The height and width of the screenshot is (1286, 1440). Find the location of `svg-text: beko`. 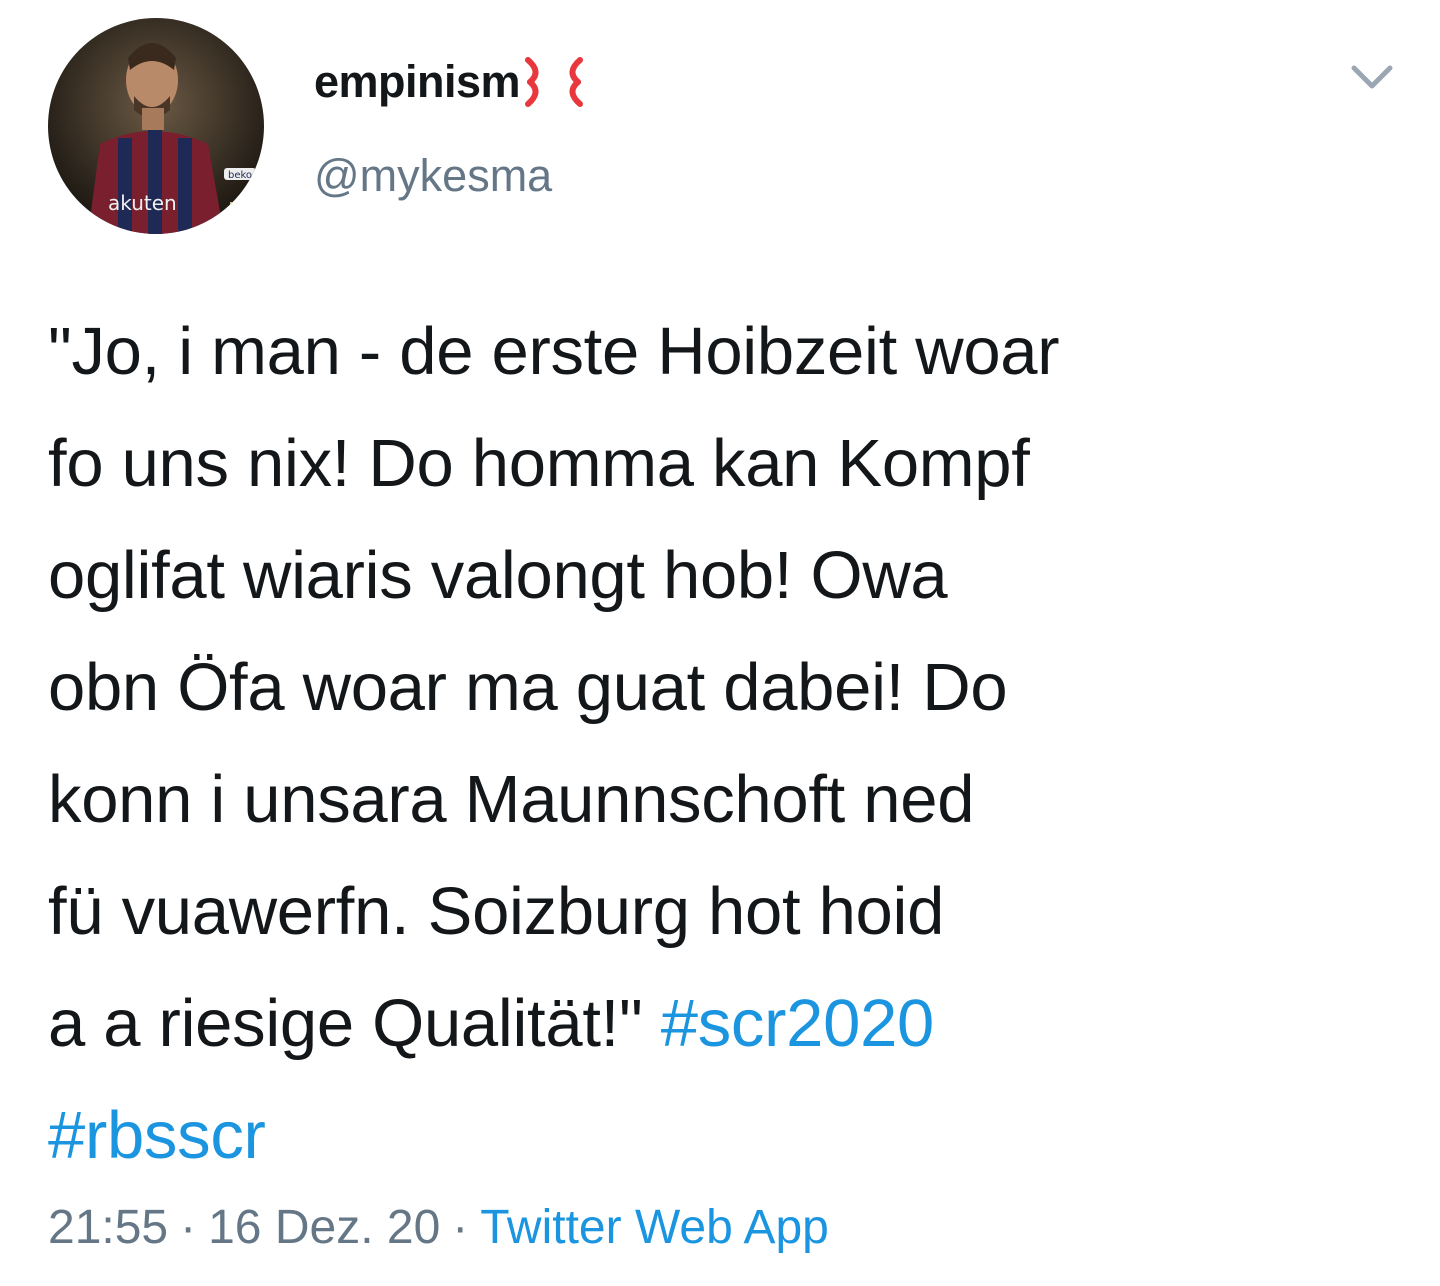

svg-text: beko is located at coordinates (240, 175).